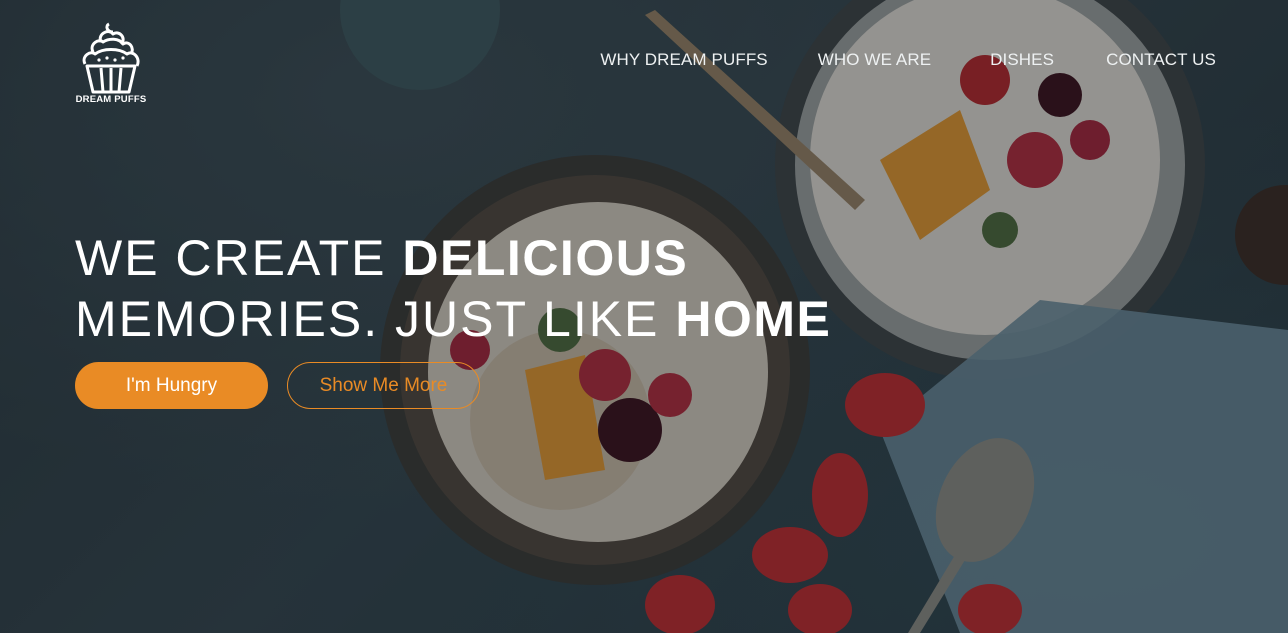 The height and width of the screenshot is (633, 1288). Describe the element at coordinates (683, 60) in the screenshot. I see `nav-item-why-dream-puffs: WHY DREAM PUFFS` at that location.